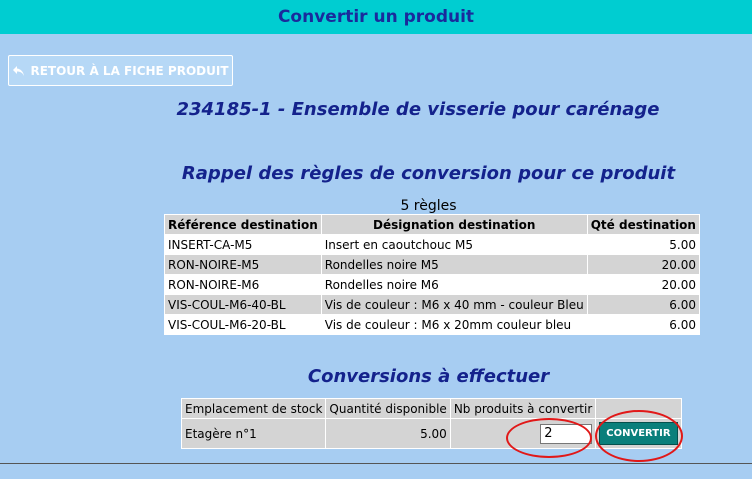 This screenshot has width=752, height=479. Describe the element at coordinates (638, 408) in the screenshot. I see `column-header-empty` at that location.